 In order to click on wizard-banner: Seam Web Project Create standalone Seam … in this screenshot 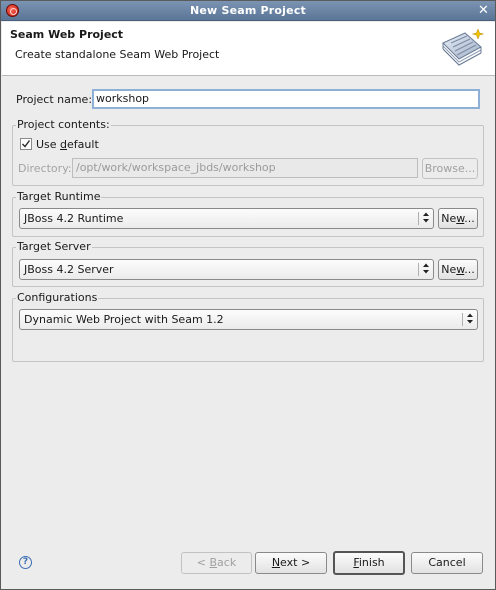, I will do `click(248, 49)`.